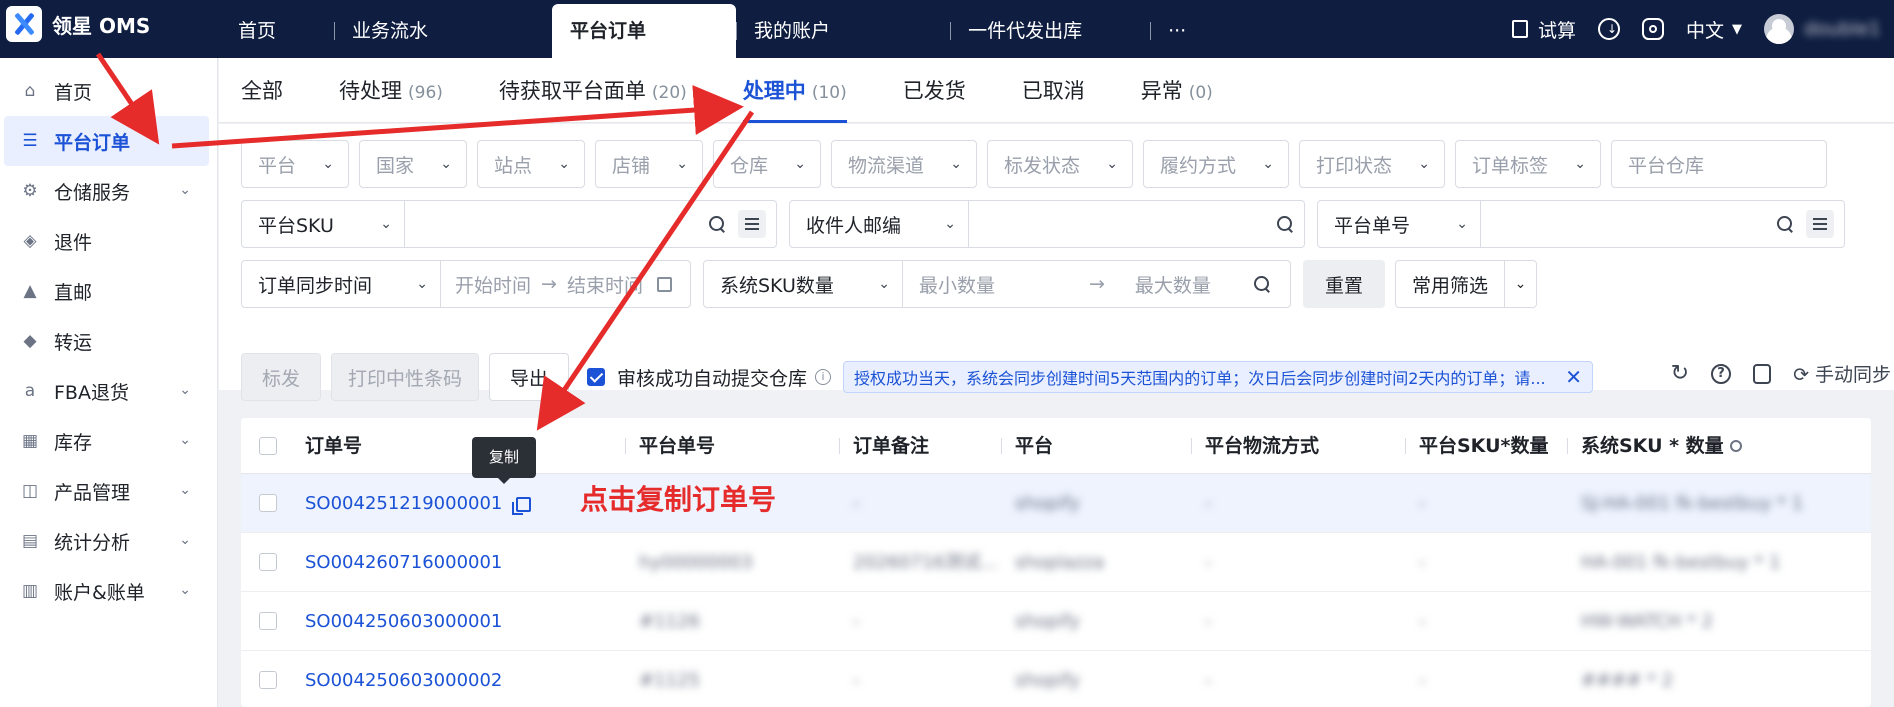  I want to click on sync-time-range: 订单同步时间 ⌄ 开始时间 → 结束时间, so click(466, 284).